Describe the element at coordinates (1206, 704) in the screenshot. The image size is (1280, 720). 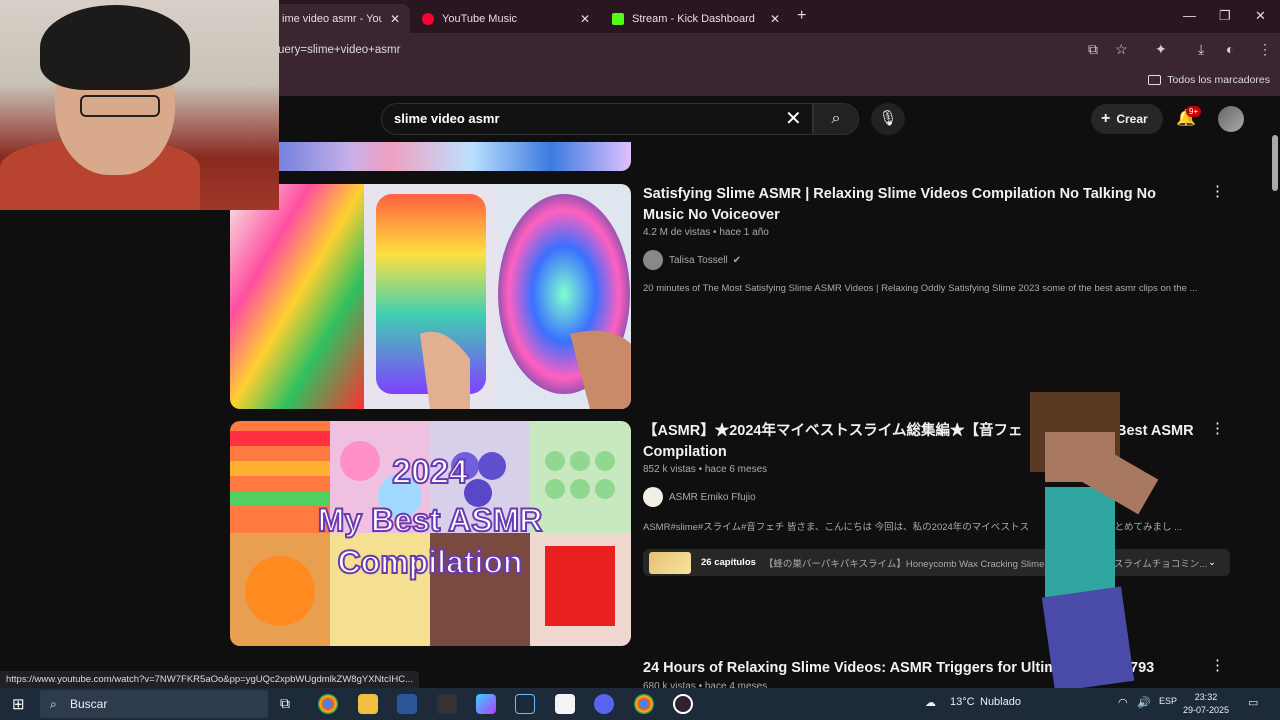
I see `clock: 23:32 29-07-2025` at that location.